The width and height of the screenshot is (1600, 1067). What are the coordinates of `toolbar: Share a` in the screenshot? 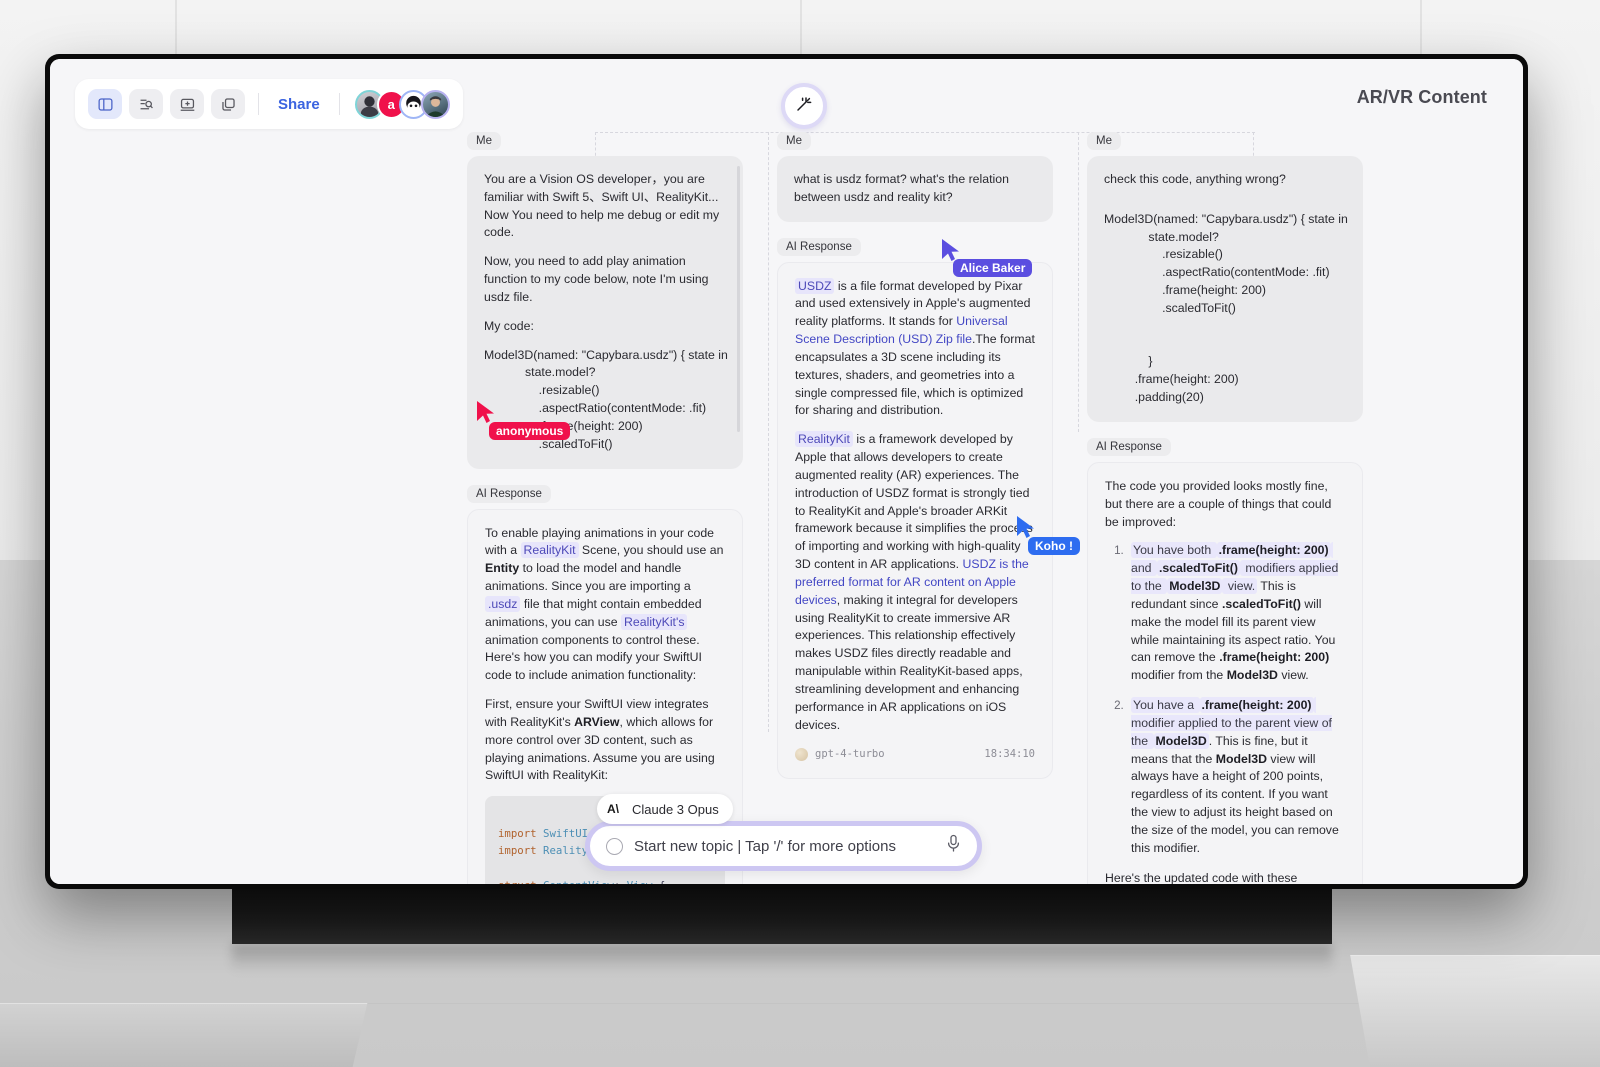 It's located at (269, 104).